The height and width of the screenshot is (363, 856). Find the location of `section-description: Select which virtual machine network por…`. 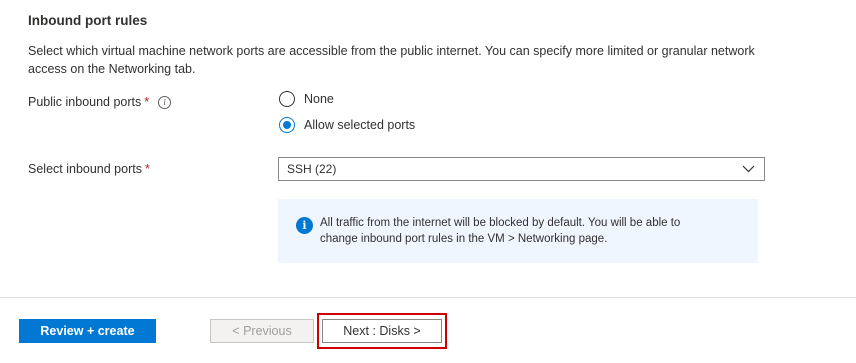

section-description: Select which virtual machine network por… is located at coordinates (391, 60).